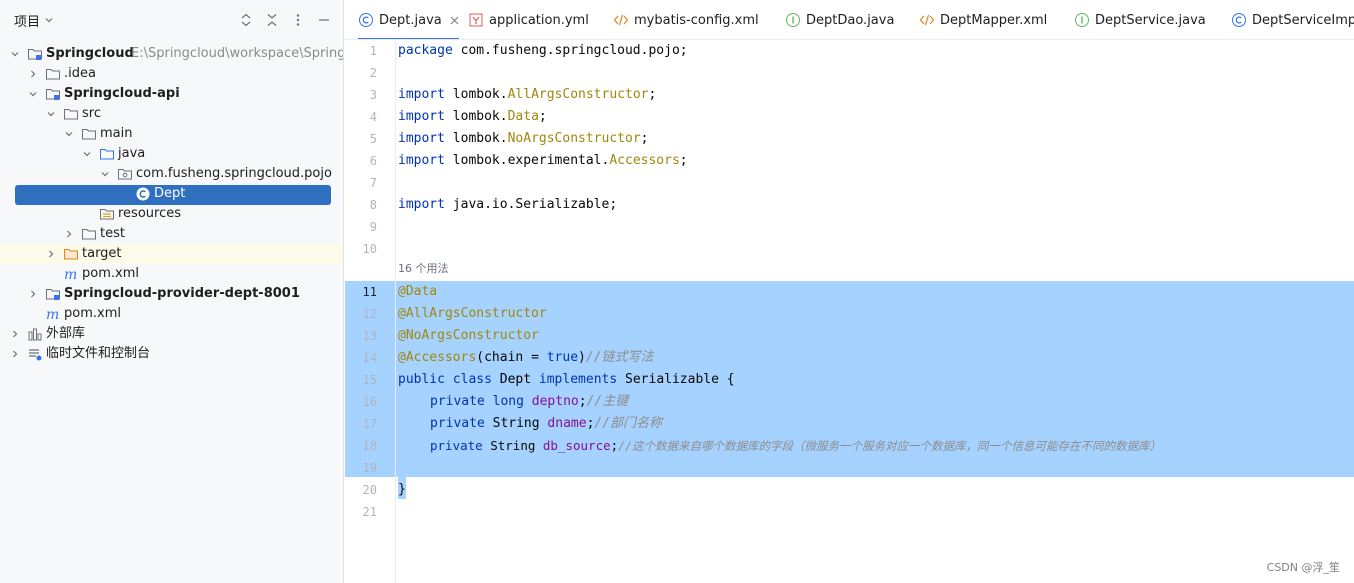 This screenshot has width=1354, height=583. Describe the element at coordinates (421, 160) in the screenshot. I see `keyword: import` at that location.